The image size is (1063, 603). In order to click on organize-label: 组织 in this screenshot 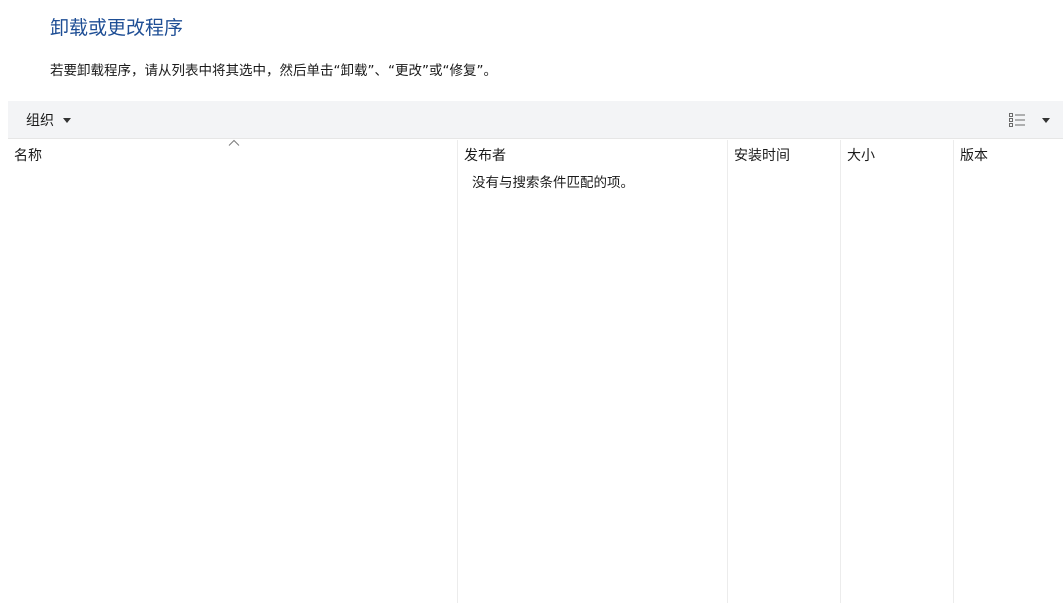, I will do `click(40, 121)`.